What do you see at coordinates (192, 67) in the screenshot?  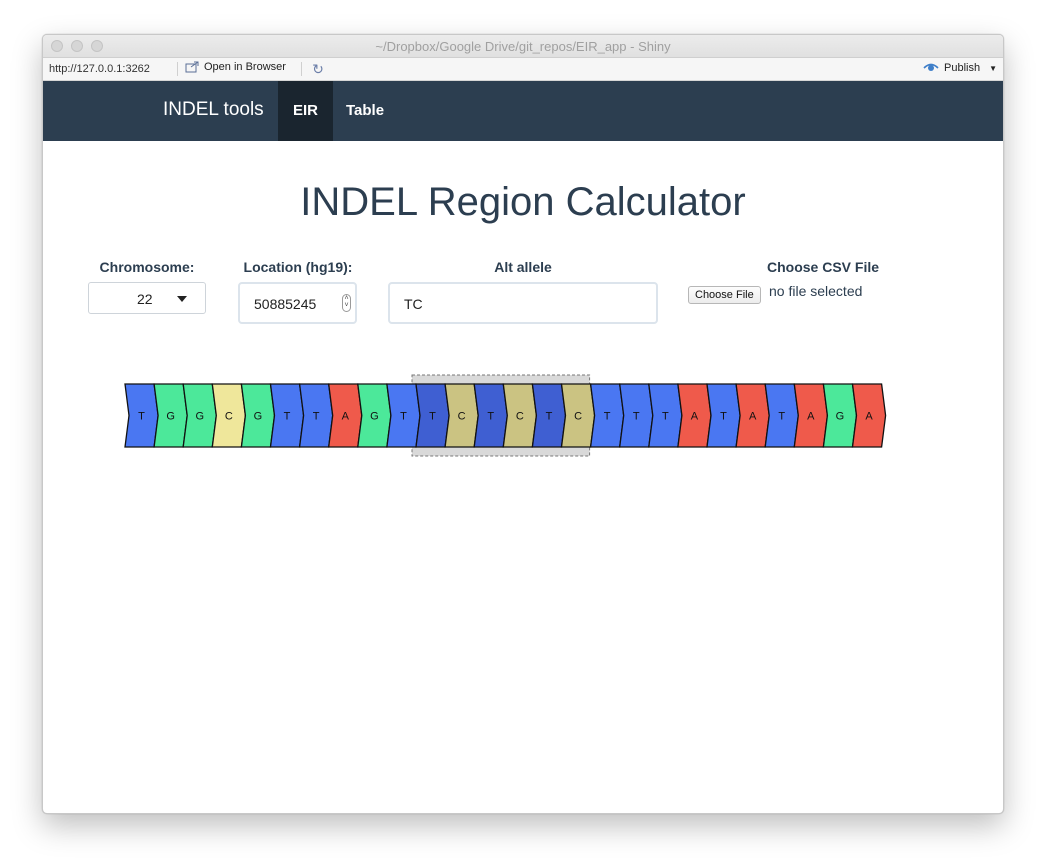 I see `open-browser-icon` at bounding box center [192, 67].